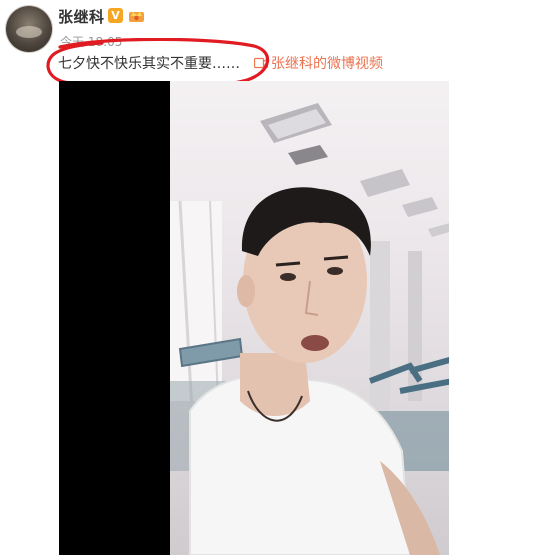  Describe the element at coordinates (81, 16) in the screenshot. I see `username: 张继科` at that location.